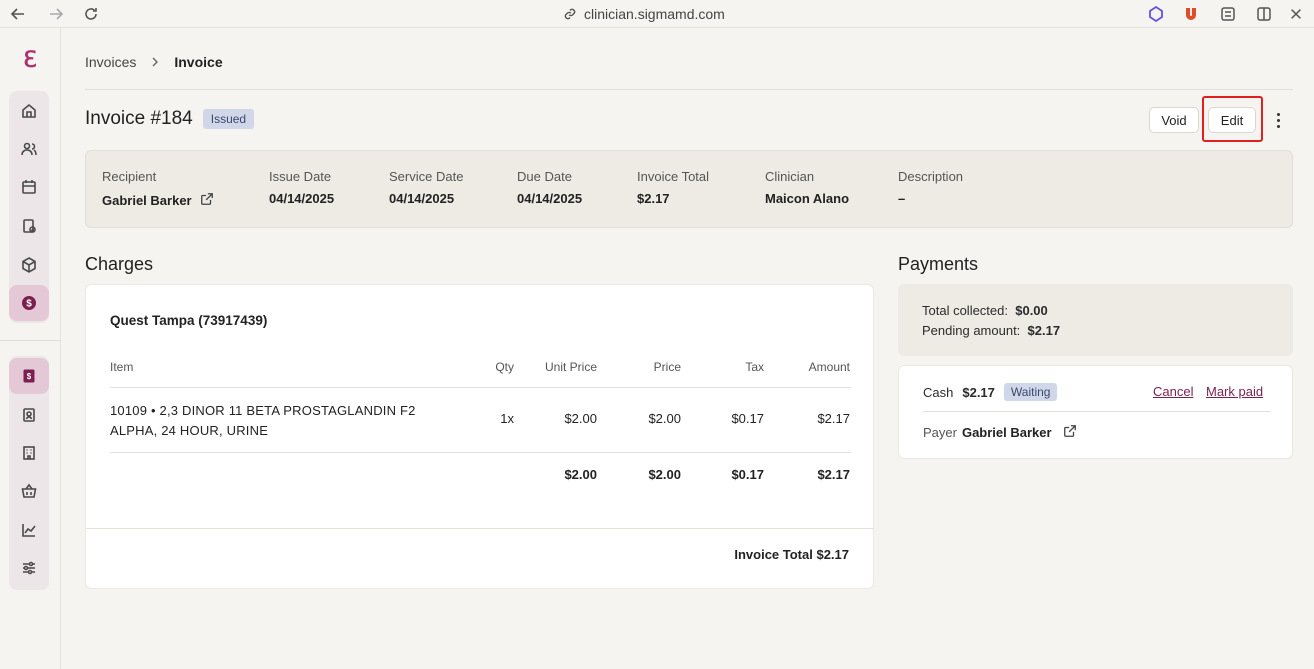 The width and height of the screenshot is (1314, 669). I want to click on url-text: clinician.sigmamd.com, so click(654, 14).